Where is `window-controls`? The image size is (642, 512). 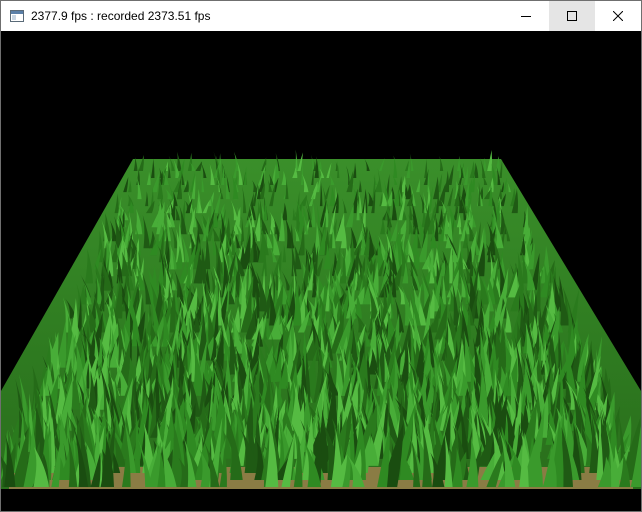
window-controls is located at coordinates (572, 16).